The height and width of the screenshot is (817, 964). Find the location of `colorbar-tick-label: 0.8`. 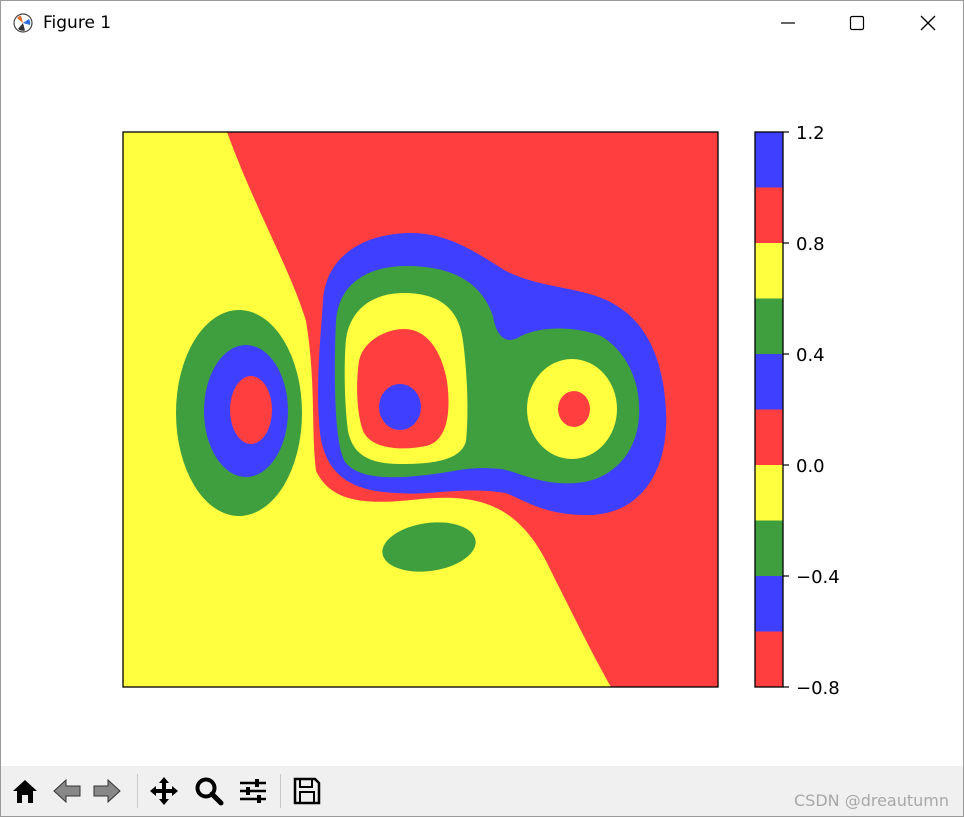

colorbar-tick-label: 0.8 is located at coordinates (810, 244).